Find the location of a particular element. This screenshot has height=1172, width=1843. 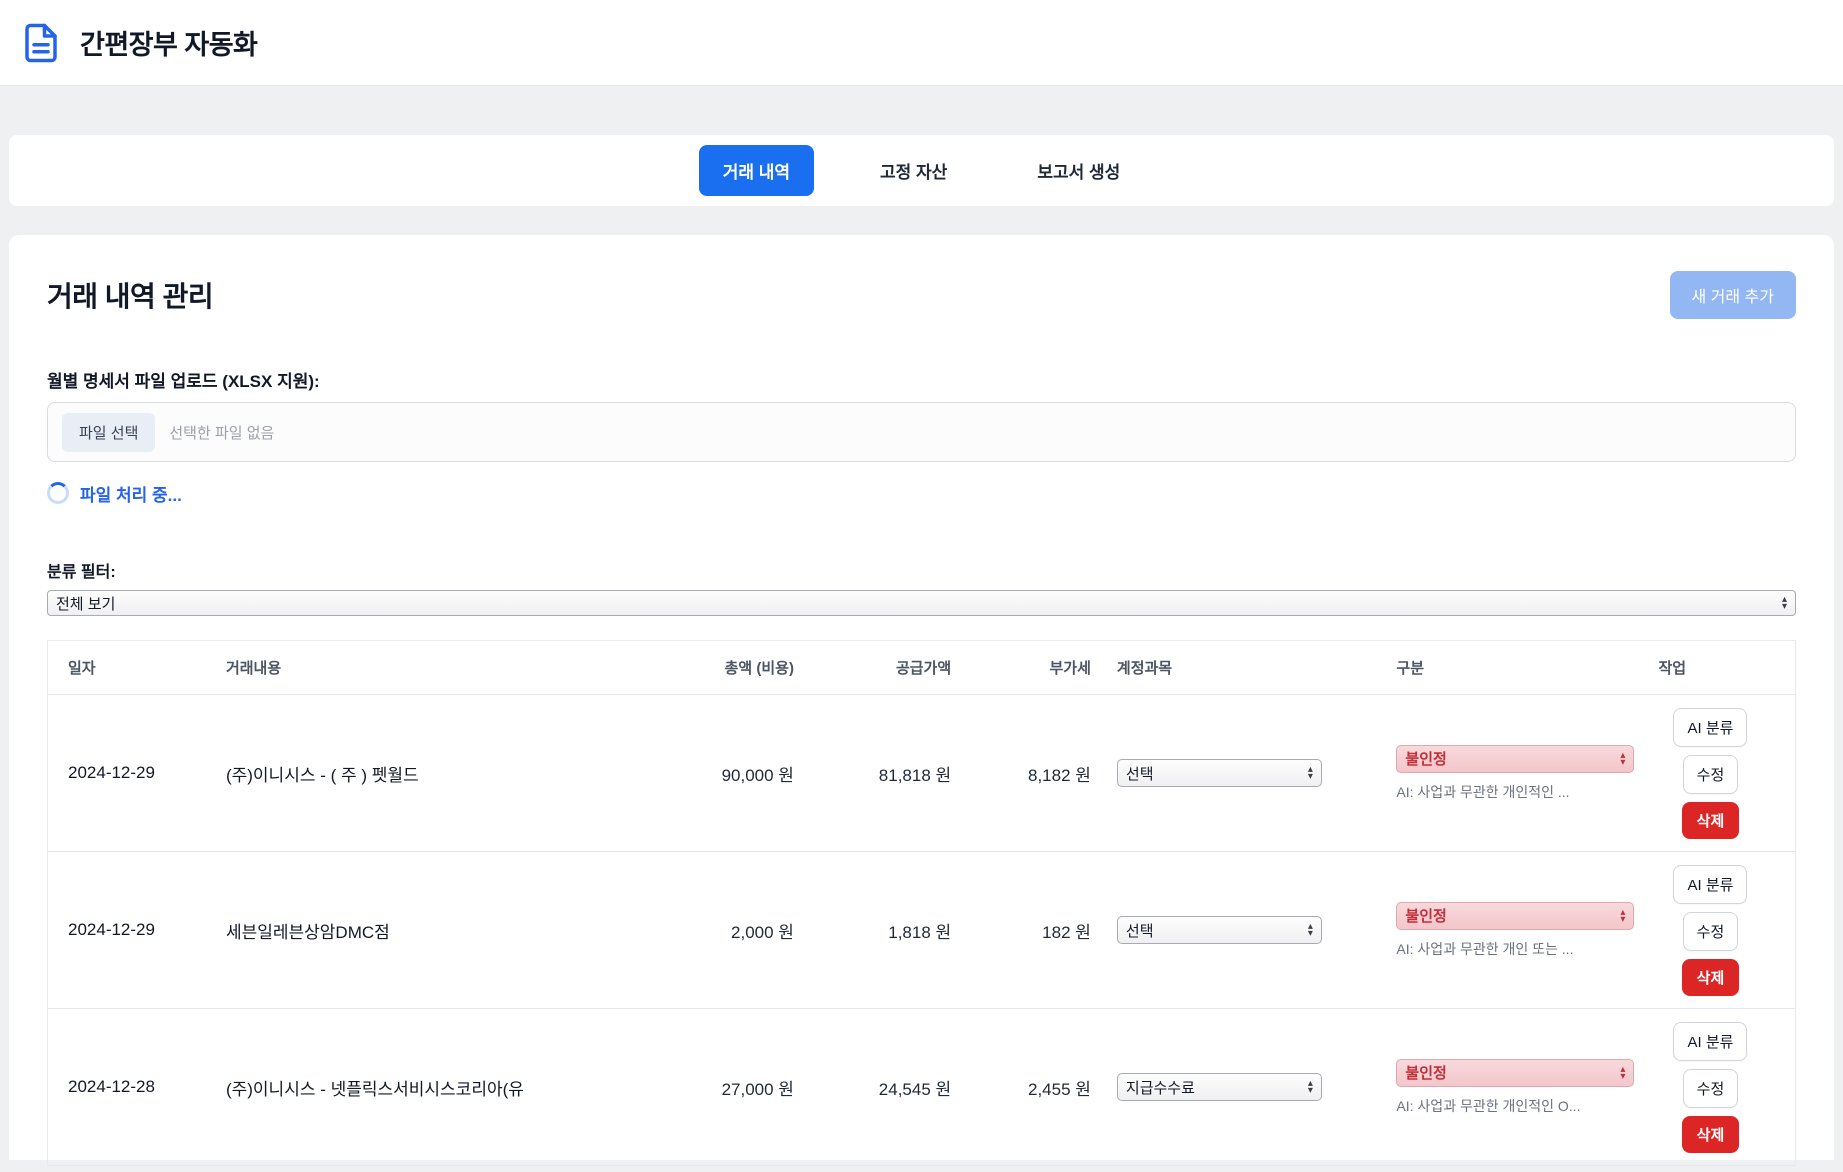

tab-transactions: 거래 내역 is located at coordinates (756, 170).